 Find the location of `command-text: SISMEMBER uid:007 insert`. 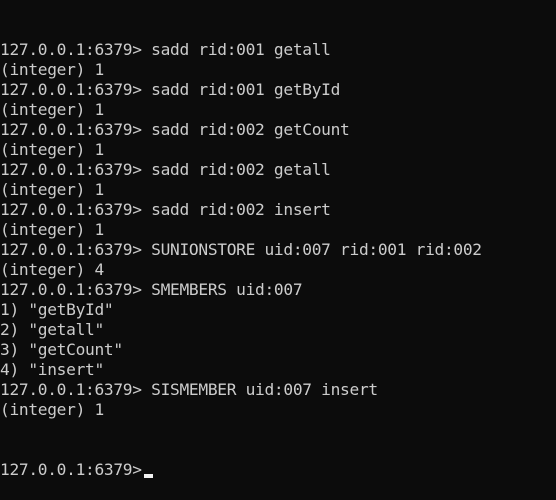

command-text: SISMEMBER uid:007 insert is located at coordinates (264, 389).